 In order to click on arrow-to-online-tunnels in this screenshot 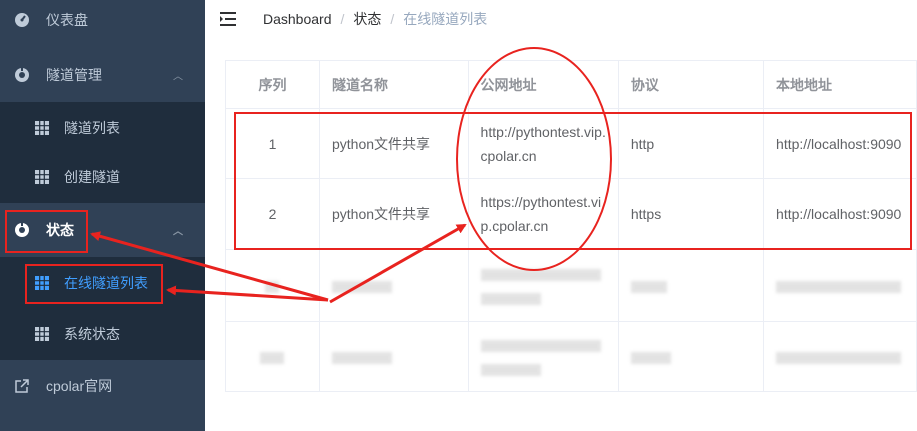, I will do `click(247, 293)`.